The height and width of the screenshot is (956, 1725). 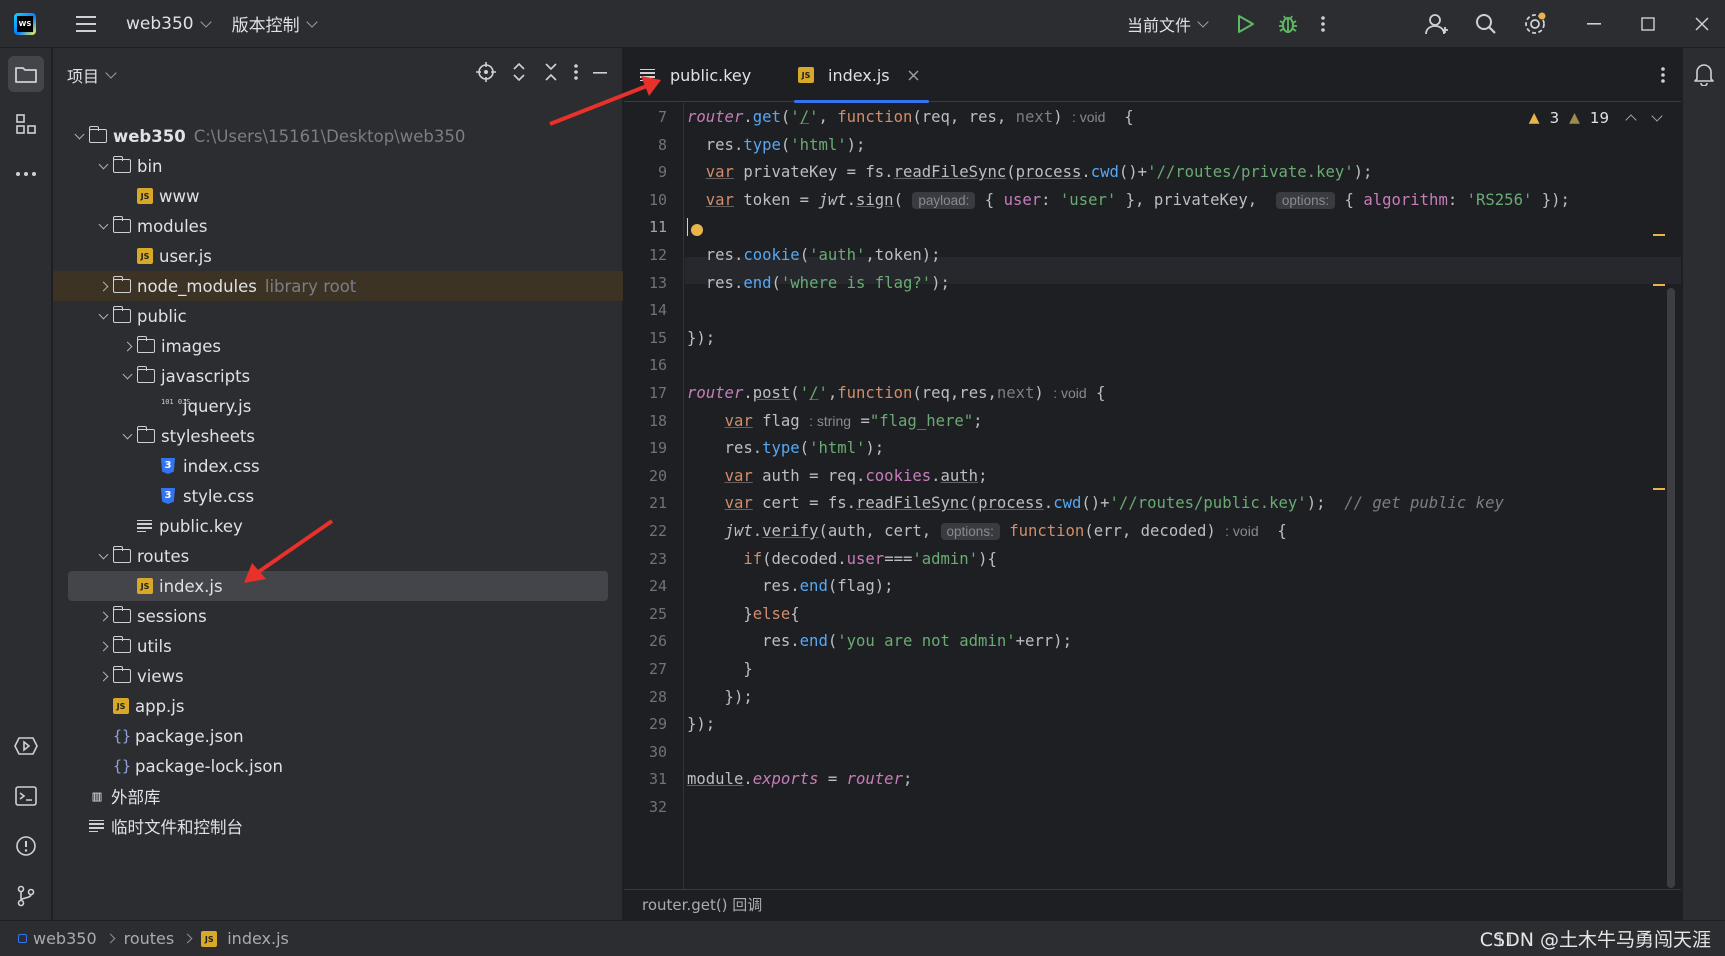 I want to click on webstorm-logo: WS, so click(x=25, y=23).